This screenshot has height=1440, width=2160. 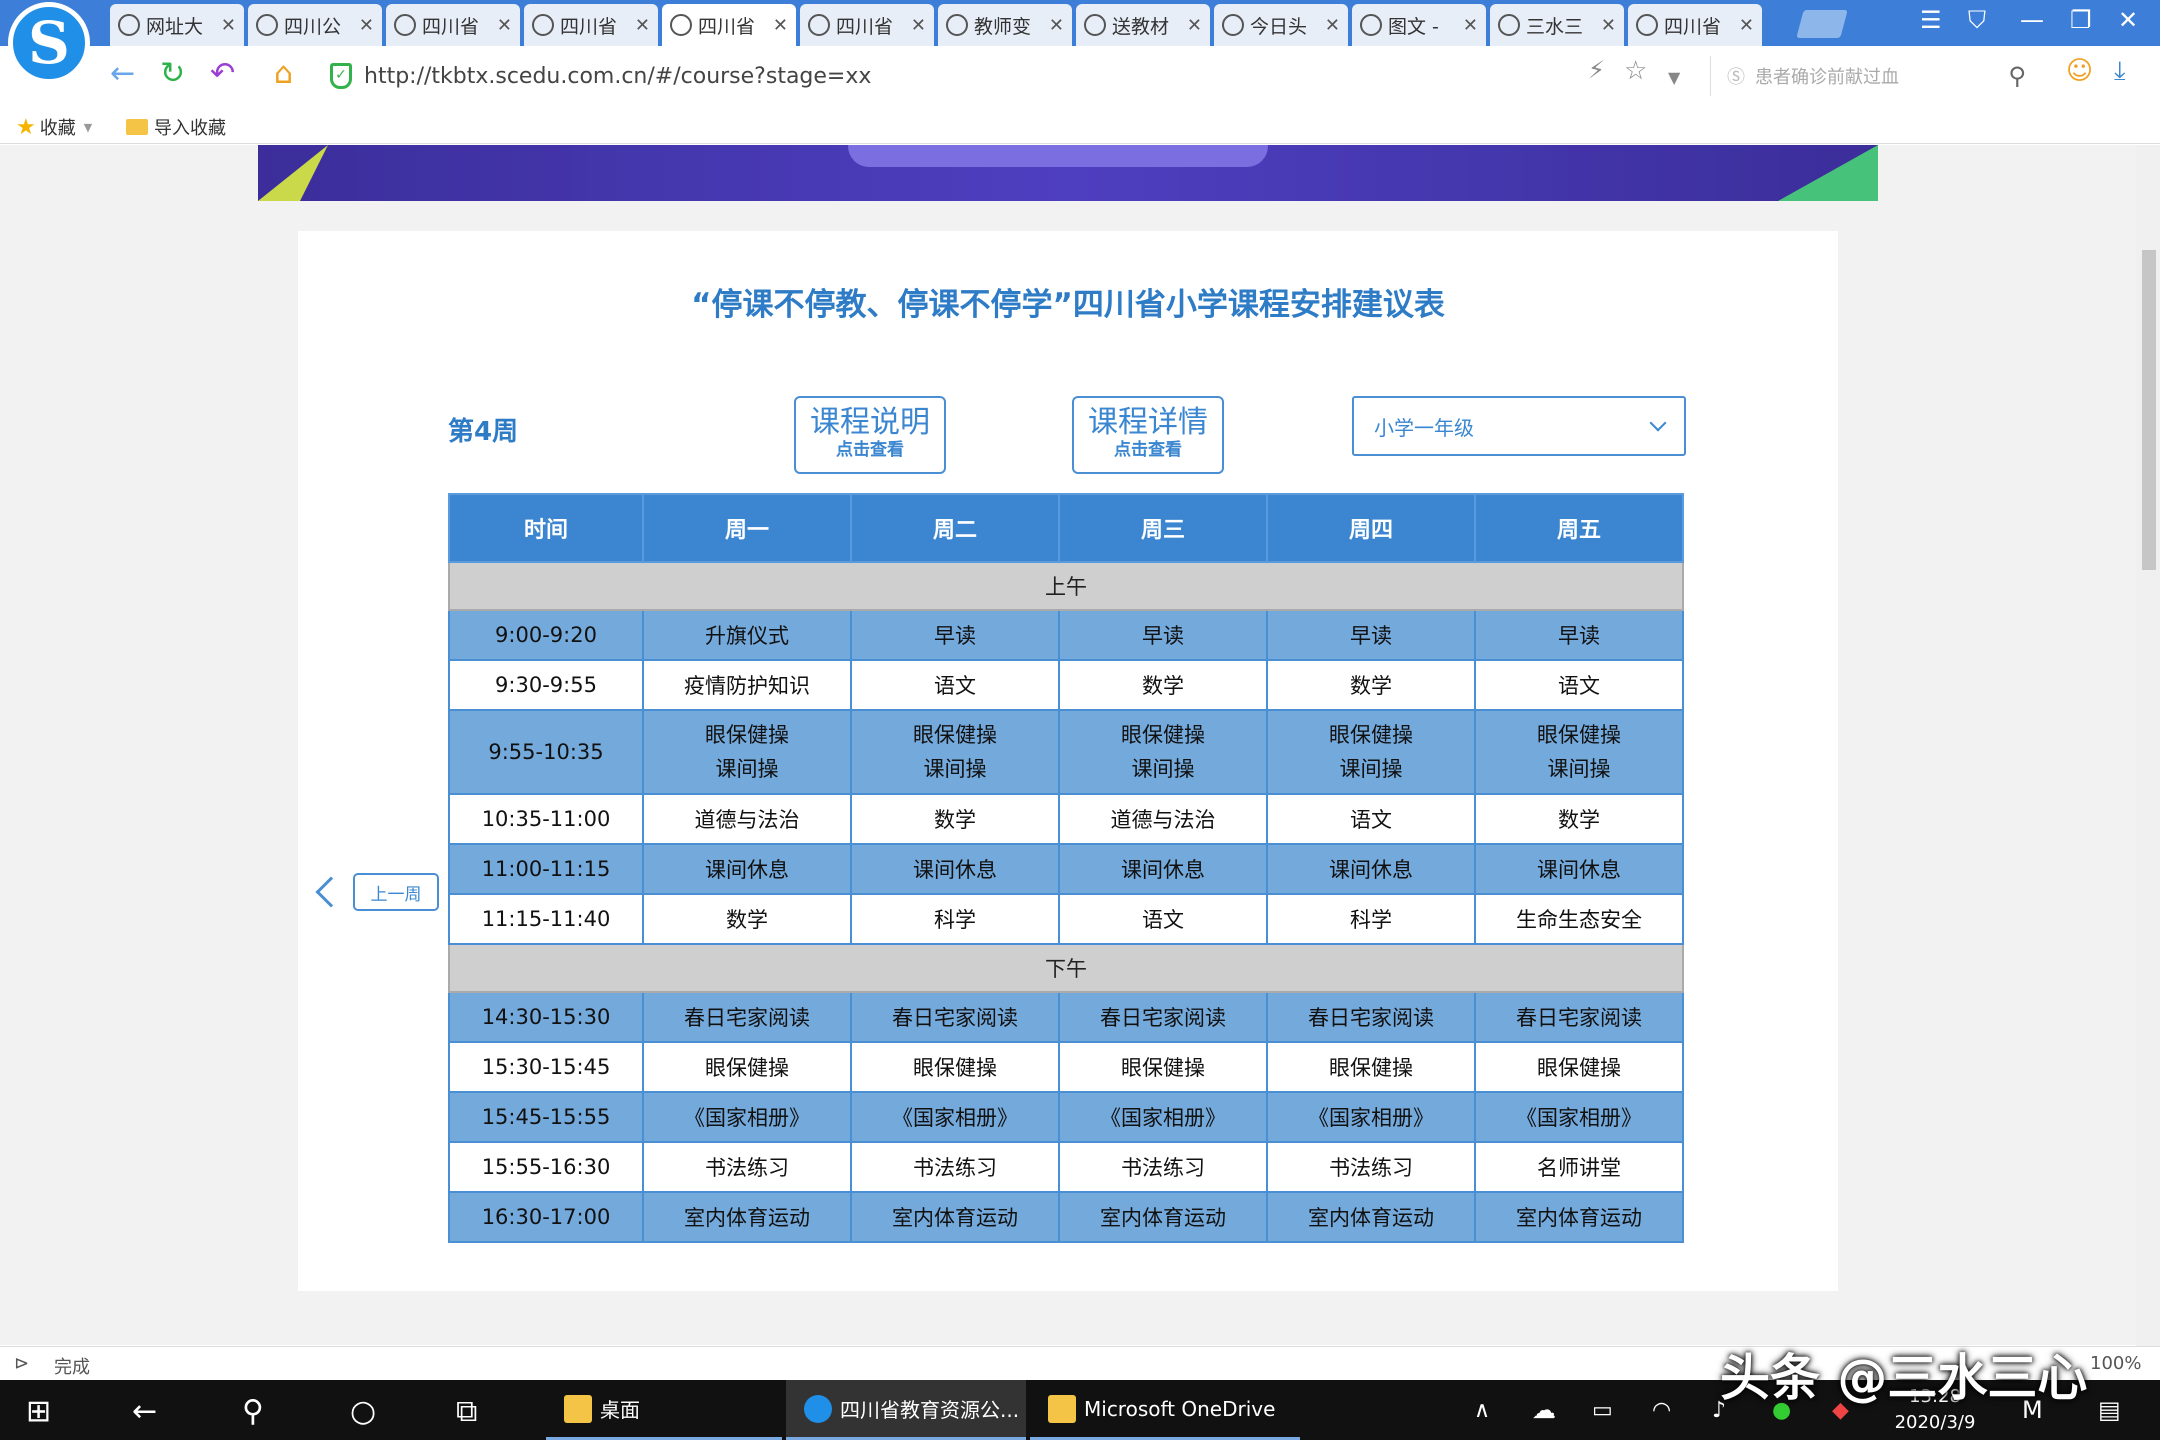 I want to click on taskbar-app-onedrive: Microsoft OneDrive, so click(x=1165, y=1410).